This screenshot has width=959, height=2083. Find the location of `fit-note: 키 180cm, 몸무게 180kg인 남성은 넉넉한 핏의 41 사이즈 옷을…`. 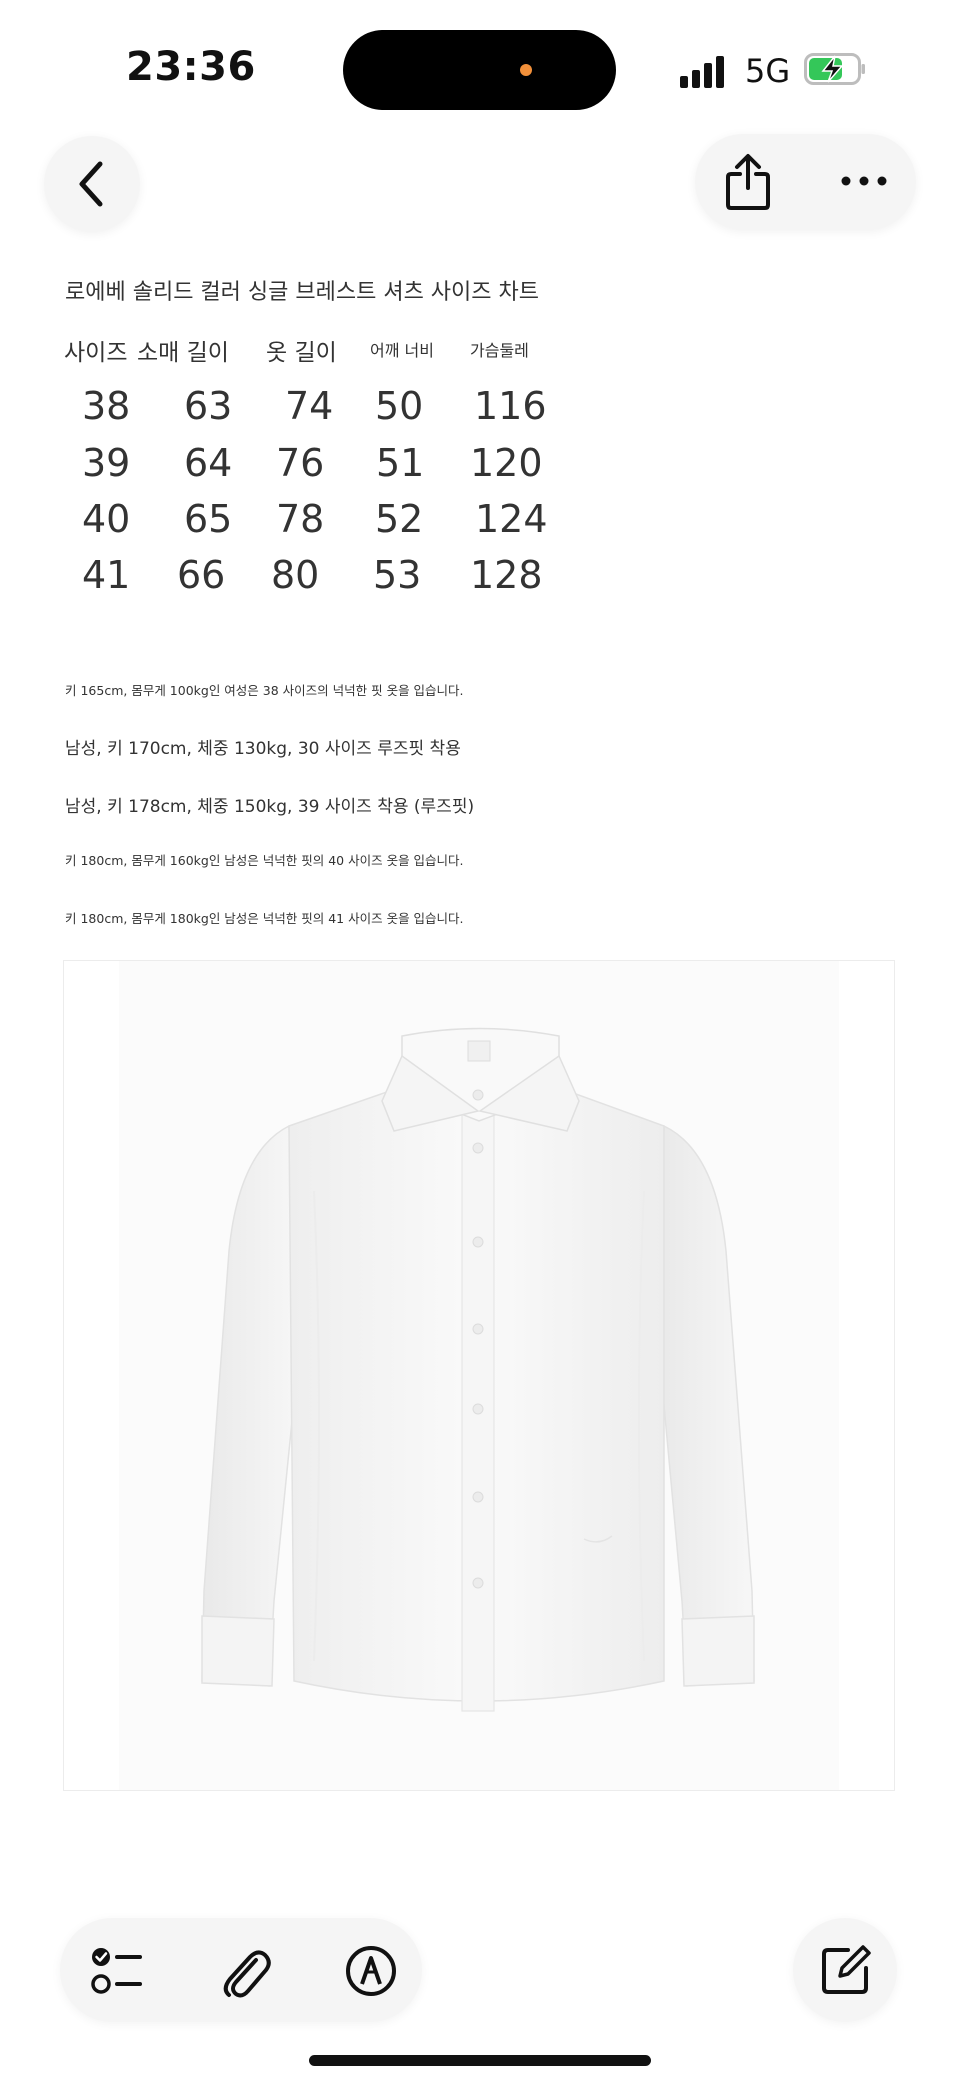

fit-note: 키 180cm, 몸무게 180kg인 남성은 넉넉한 핏의 41 사이즈 옷을… is located at coordinates (264, 918).